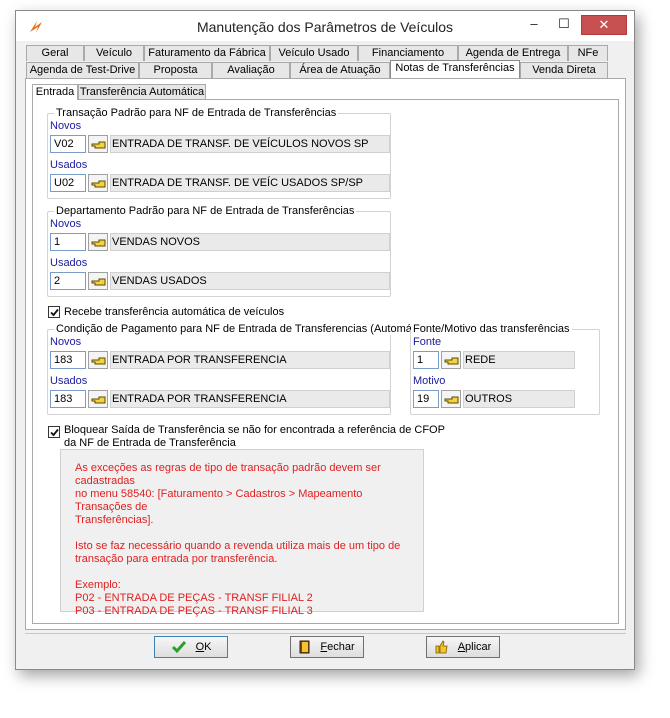 This screenshot has height=718, width=670. I want to click on notice-text: Transferências]., so click(114, 520).